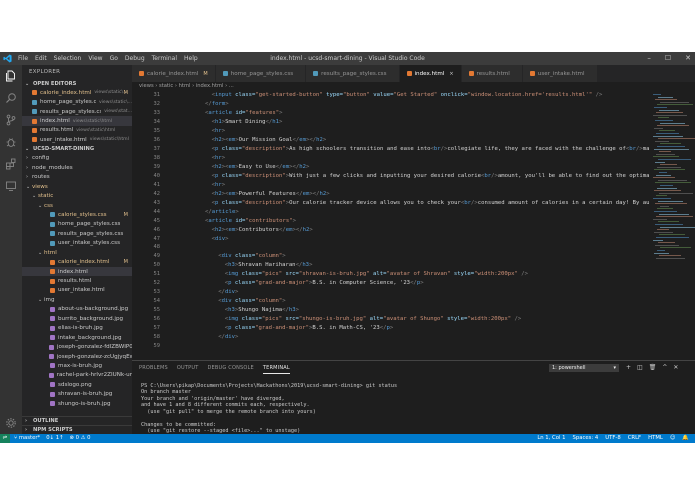  What do you see at coordinates (54, 438) in the screenshot?
I see `sync-indicator: 0↓ 1↑` at bounding box center [54, 438].